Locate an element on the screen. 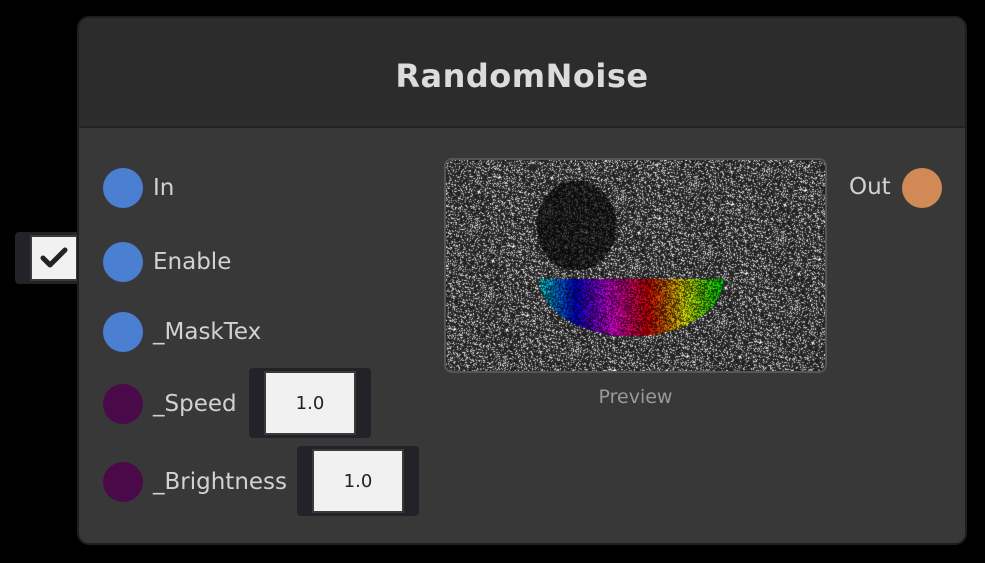 The image size is (985, 563). port-speed: _Speed is located at coordinates (170, 404).